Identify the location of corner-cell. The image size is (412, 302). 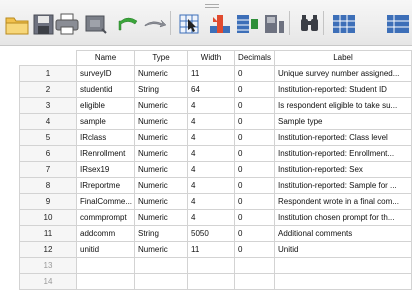
(48, 58).